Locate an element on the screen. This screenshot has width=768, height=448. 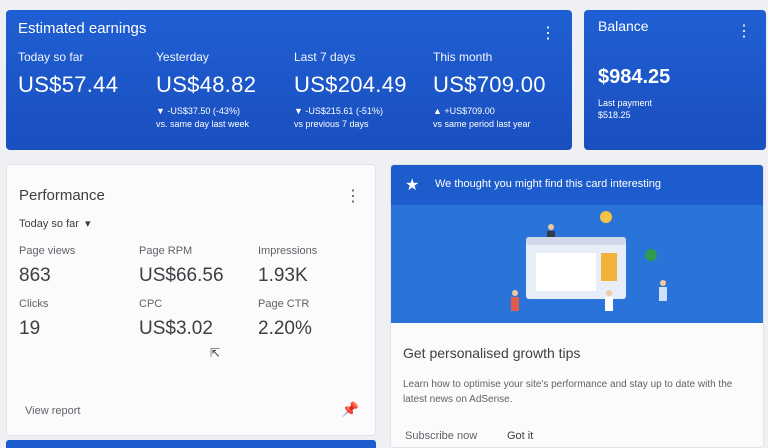
browser-content-shape is located at coordinates (566, 272).